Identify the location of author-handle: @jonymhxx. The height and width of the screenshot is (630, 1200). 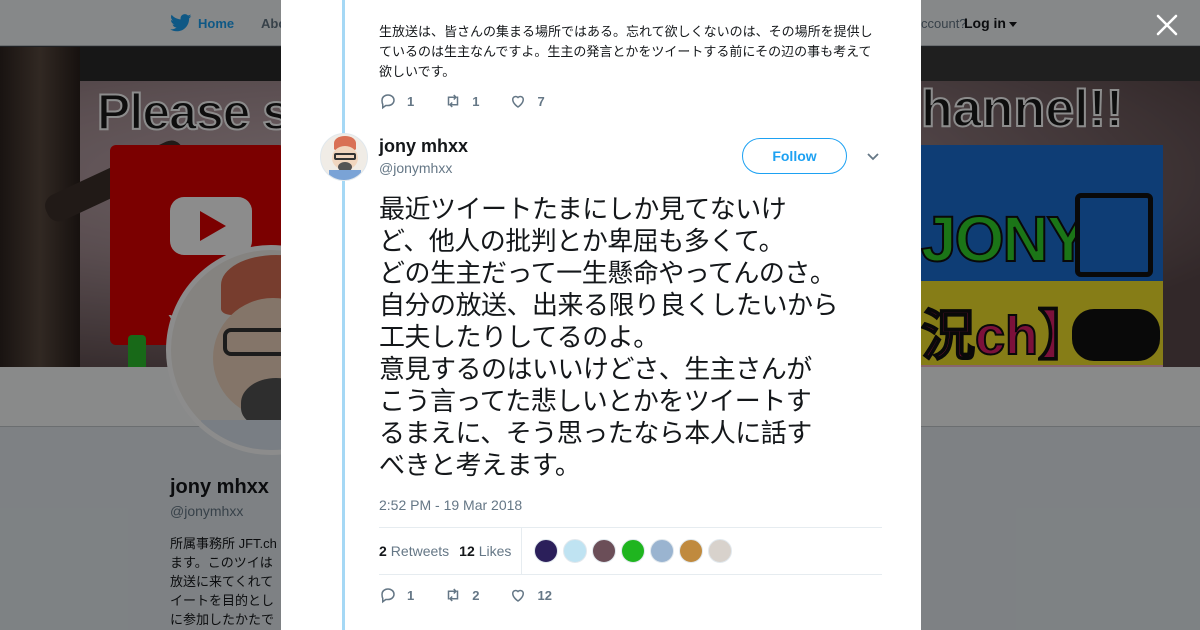
(415, 168).